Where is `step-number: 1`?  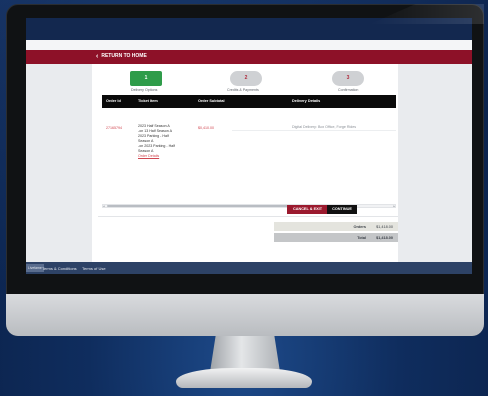
step-number: 1 is located at coordinates (146, 78).